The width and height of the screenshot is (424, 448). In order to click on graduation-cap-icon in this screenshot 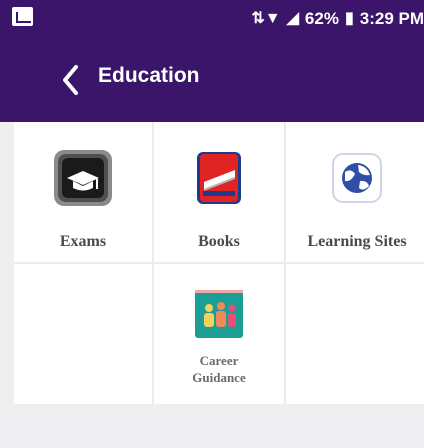, I will do `click(83, 178)`.